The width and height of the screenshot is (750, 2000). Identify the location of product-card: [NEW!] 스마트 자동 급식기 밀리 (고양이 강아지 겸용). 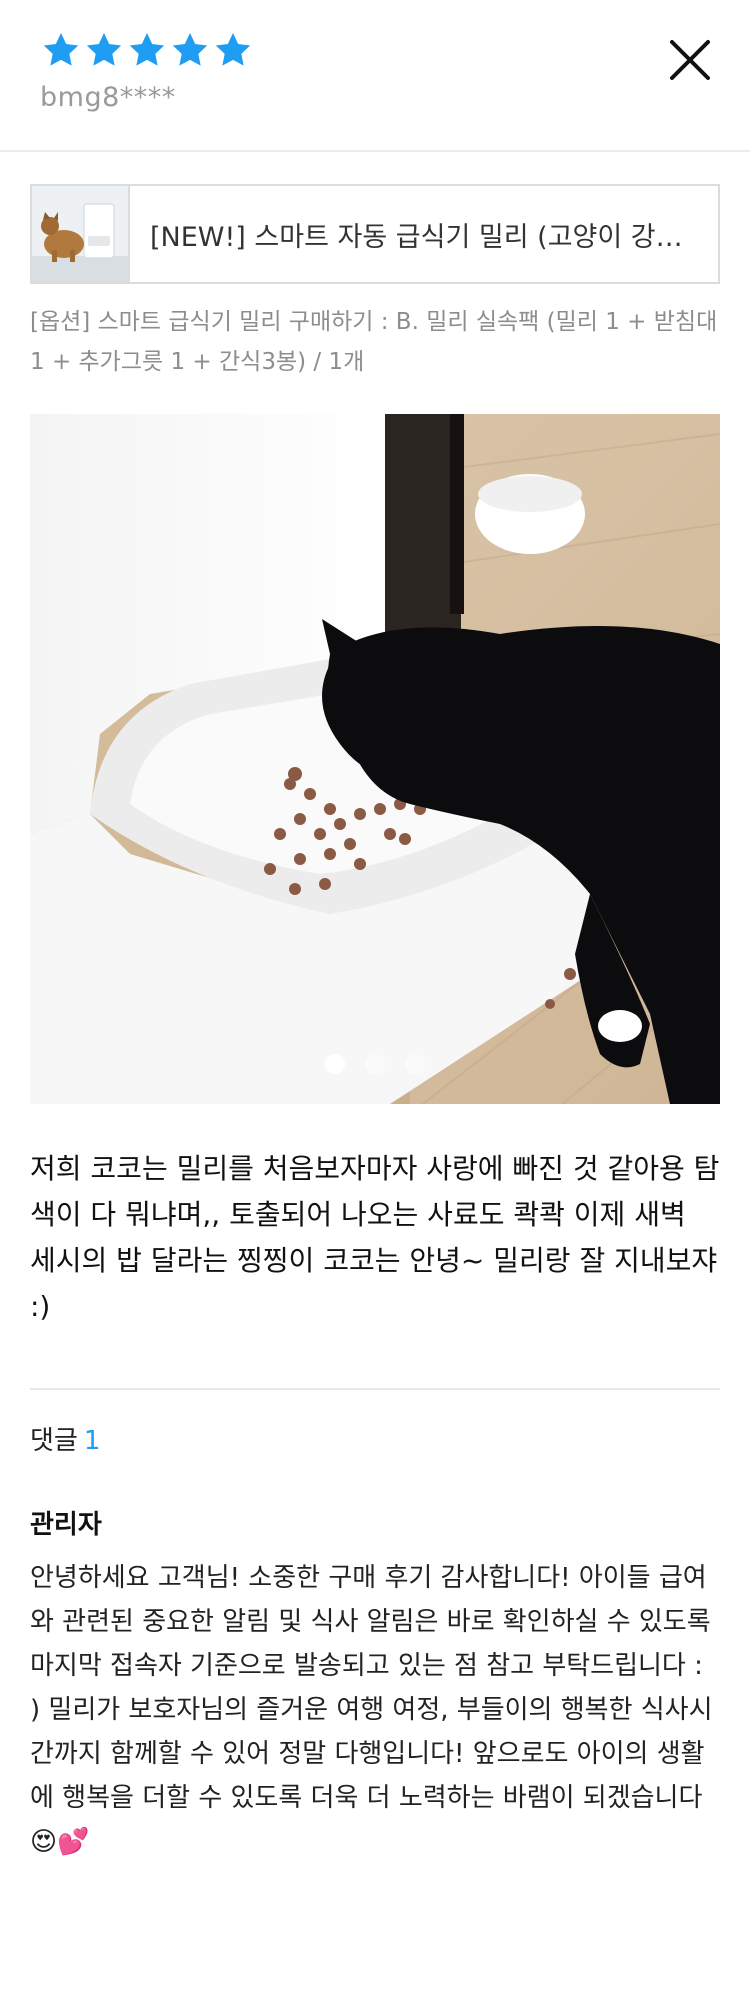
(375, 234).